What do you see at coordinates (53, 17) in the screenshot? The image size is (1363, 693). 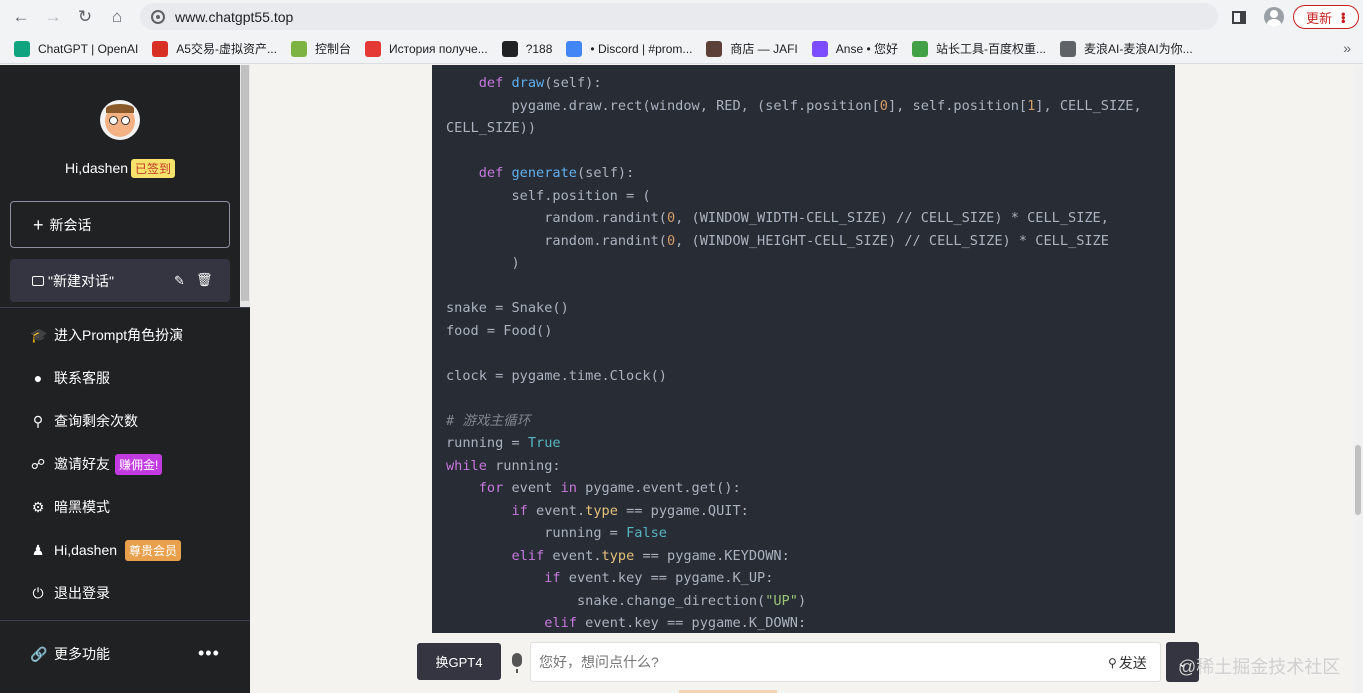 I see `forward-arrow-icon: →` at bounding box center [53, 17].